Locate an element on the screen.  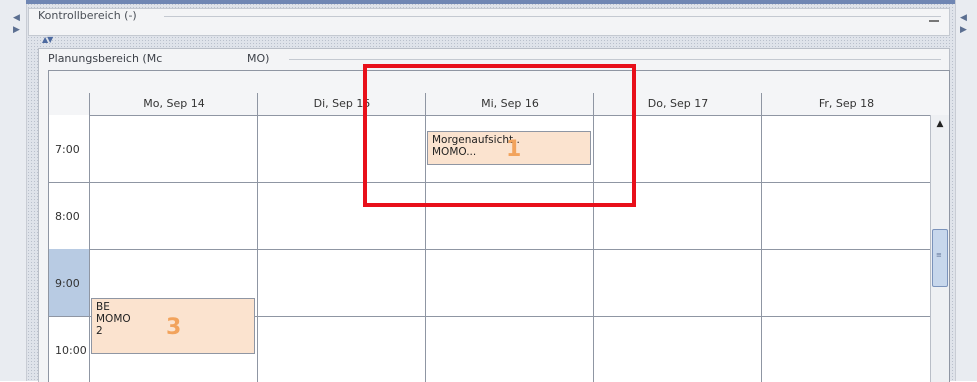
day-header-mon: Mo, Sep 14 is located at coordinates (173, 104).